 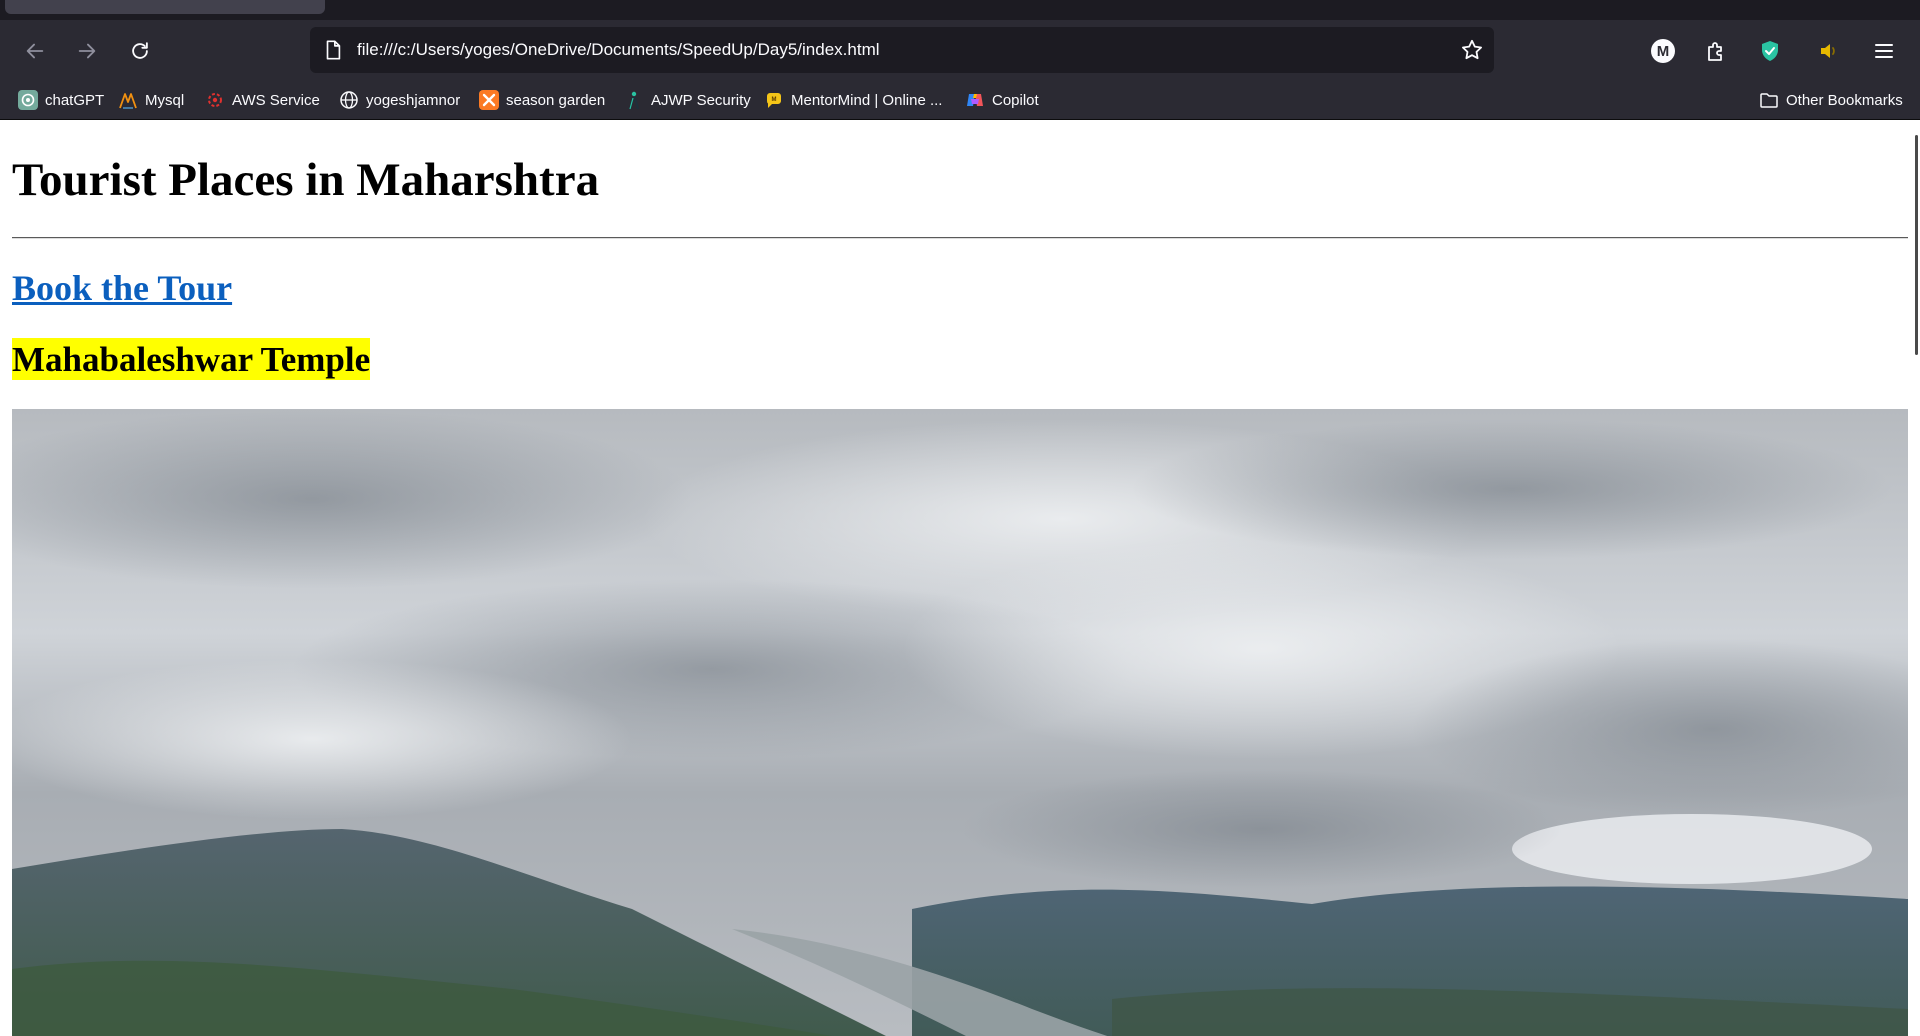 I want to click on xampp-icon, so click(x=489, y=100).